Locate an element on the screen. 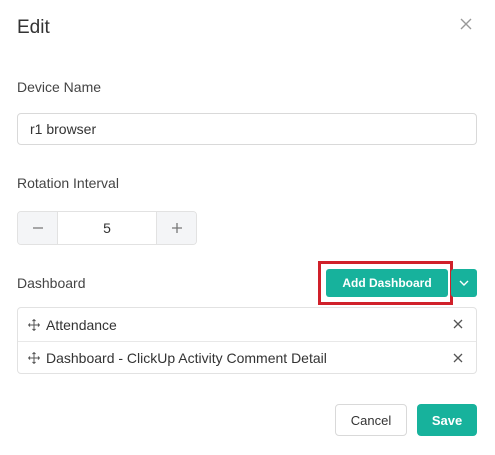 The width and height of the screenshot is (495, 455). cancel-button: Cancel is located at coordinates (371, 420).